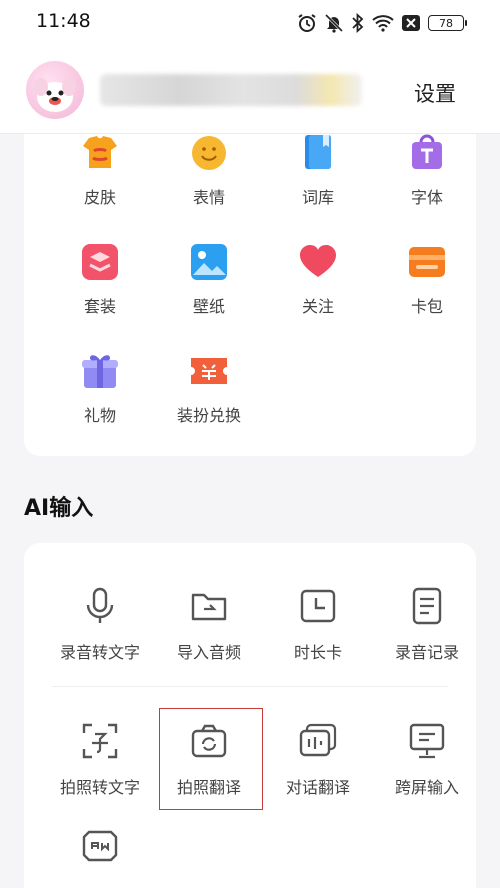 Image resolution: width=500 pixels, height=888 pixels. What do you see at coordinates (426, 197) in the screenshot?
I see `grid-label: 字体` at bounding box center [426, 197].